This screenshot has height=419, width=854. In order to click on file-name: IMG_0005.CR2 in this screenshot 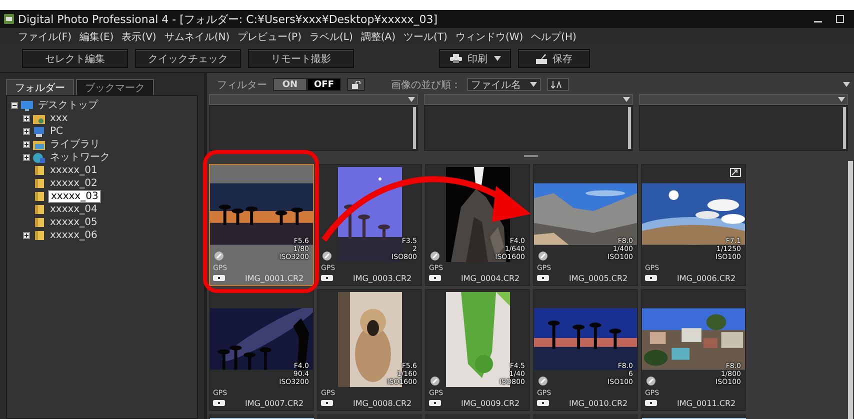, I will do `click(598, 278)`.